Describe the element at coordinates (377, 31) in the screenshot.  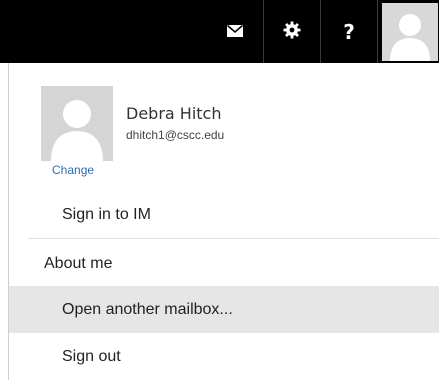
I see `toolbar-divider` at that location.